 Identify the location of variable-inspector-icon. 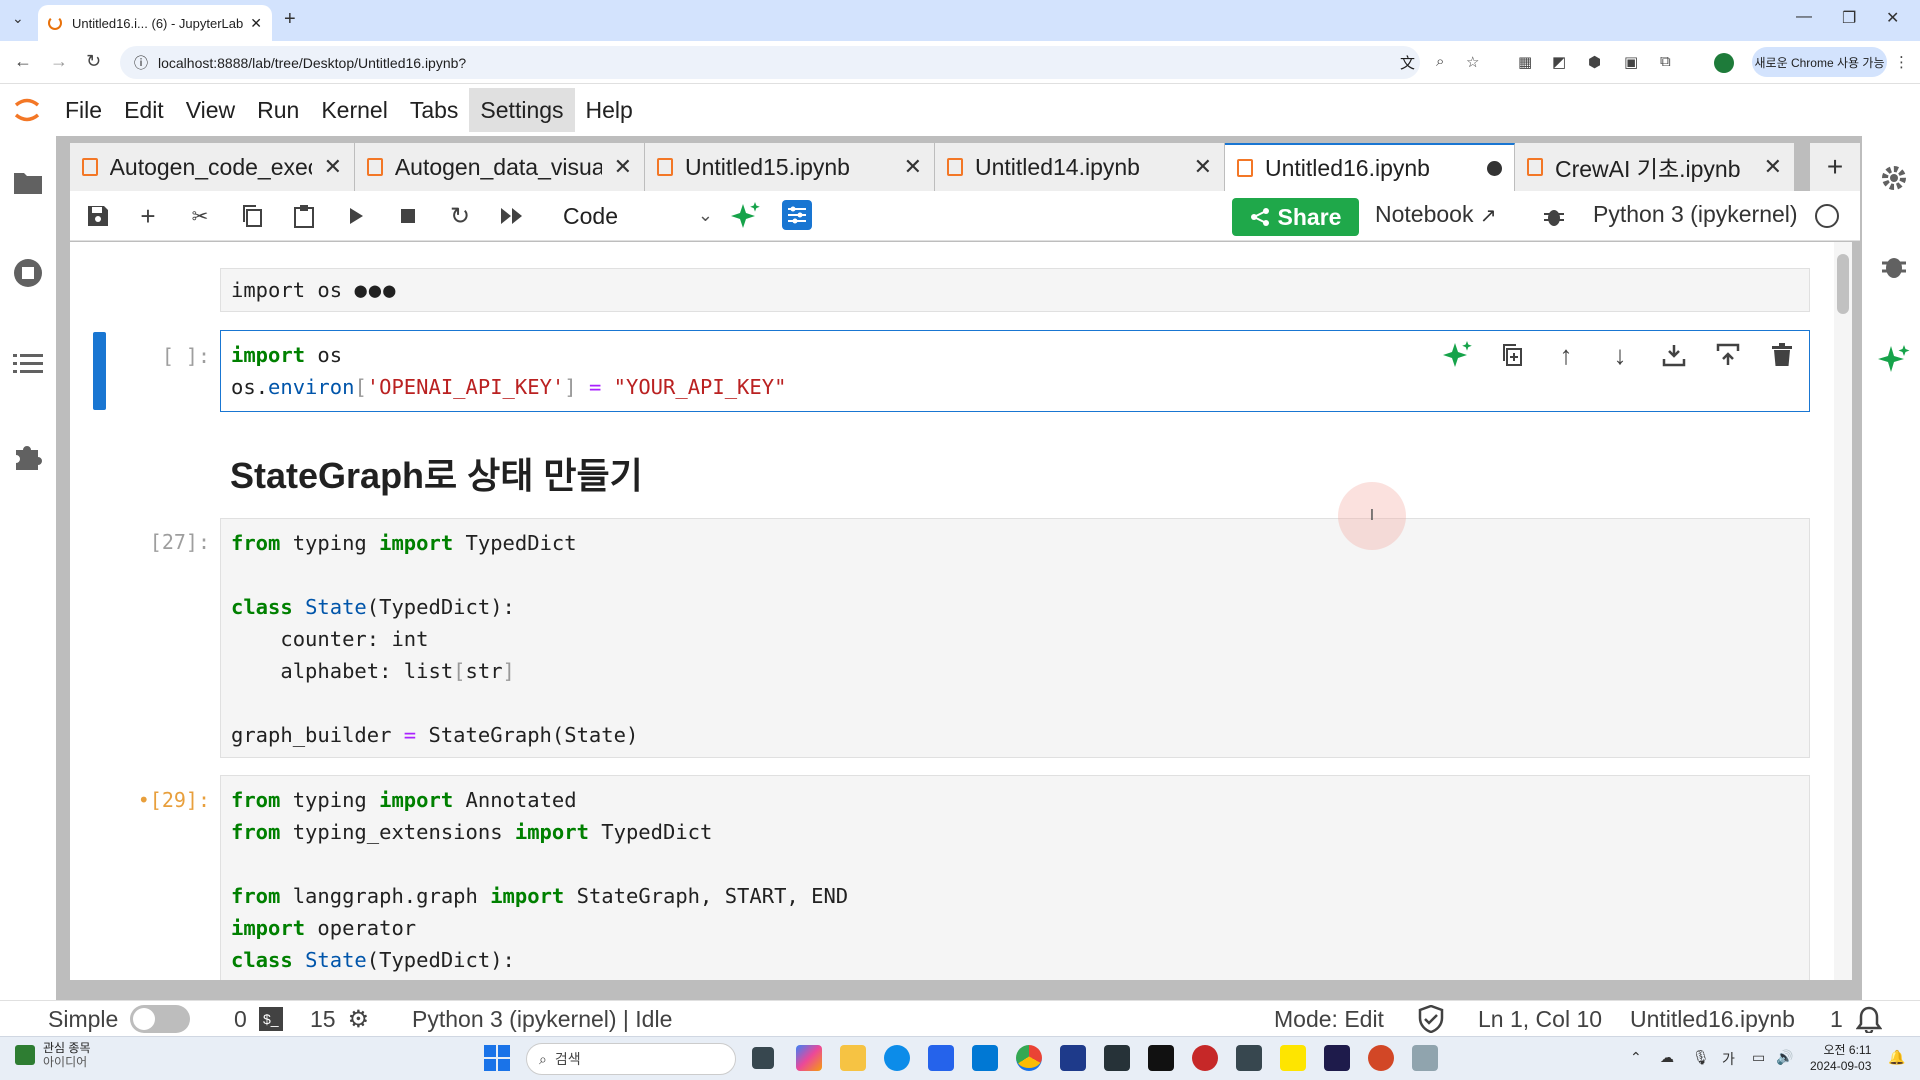
(797, 215).